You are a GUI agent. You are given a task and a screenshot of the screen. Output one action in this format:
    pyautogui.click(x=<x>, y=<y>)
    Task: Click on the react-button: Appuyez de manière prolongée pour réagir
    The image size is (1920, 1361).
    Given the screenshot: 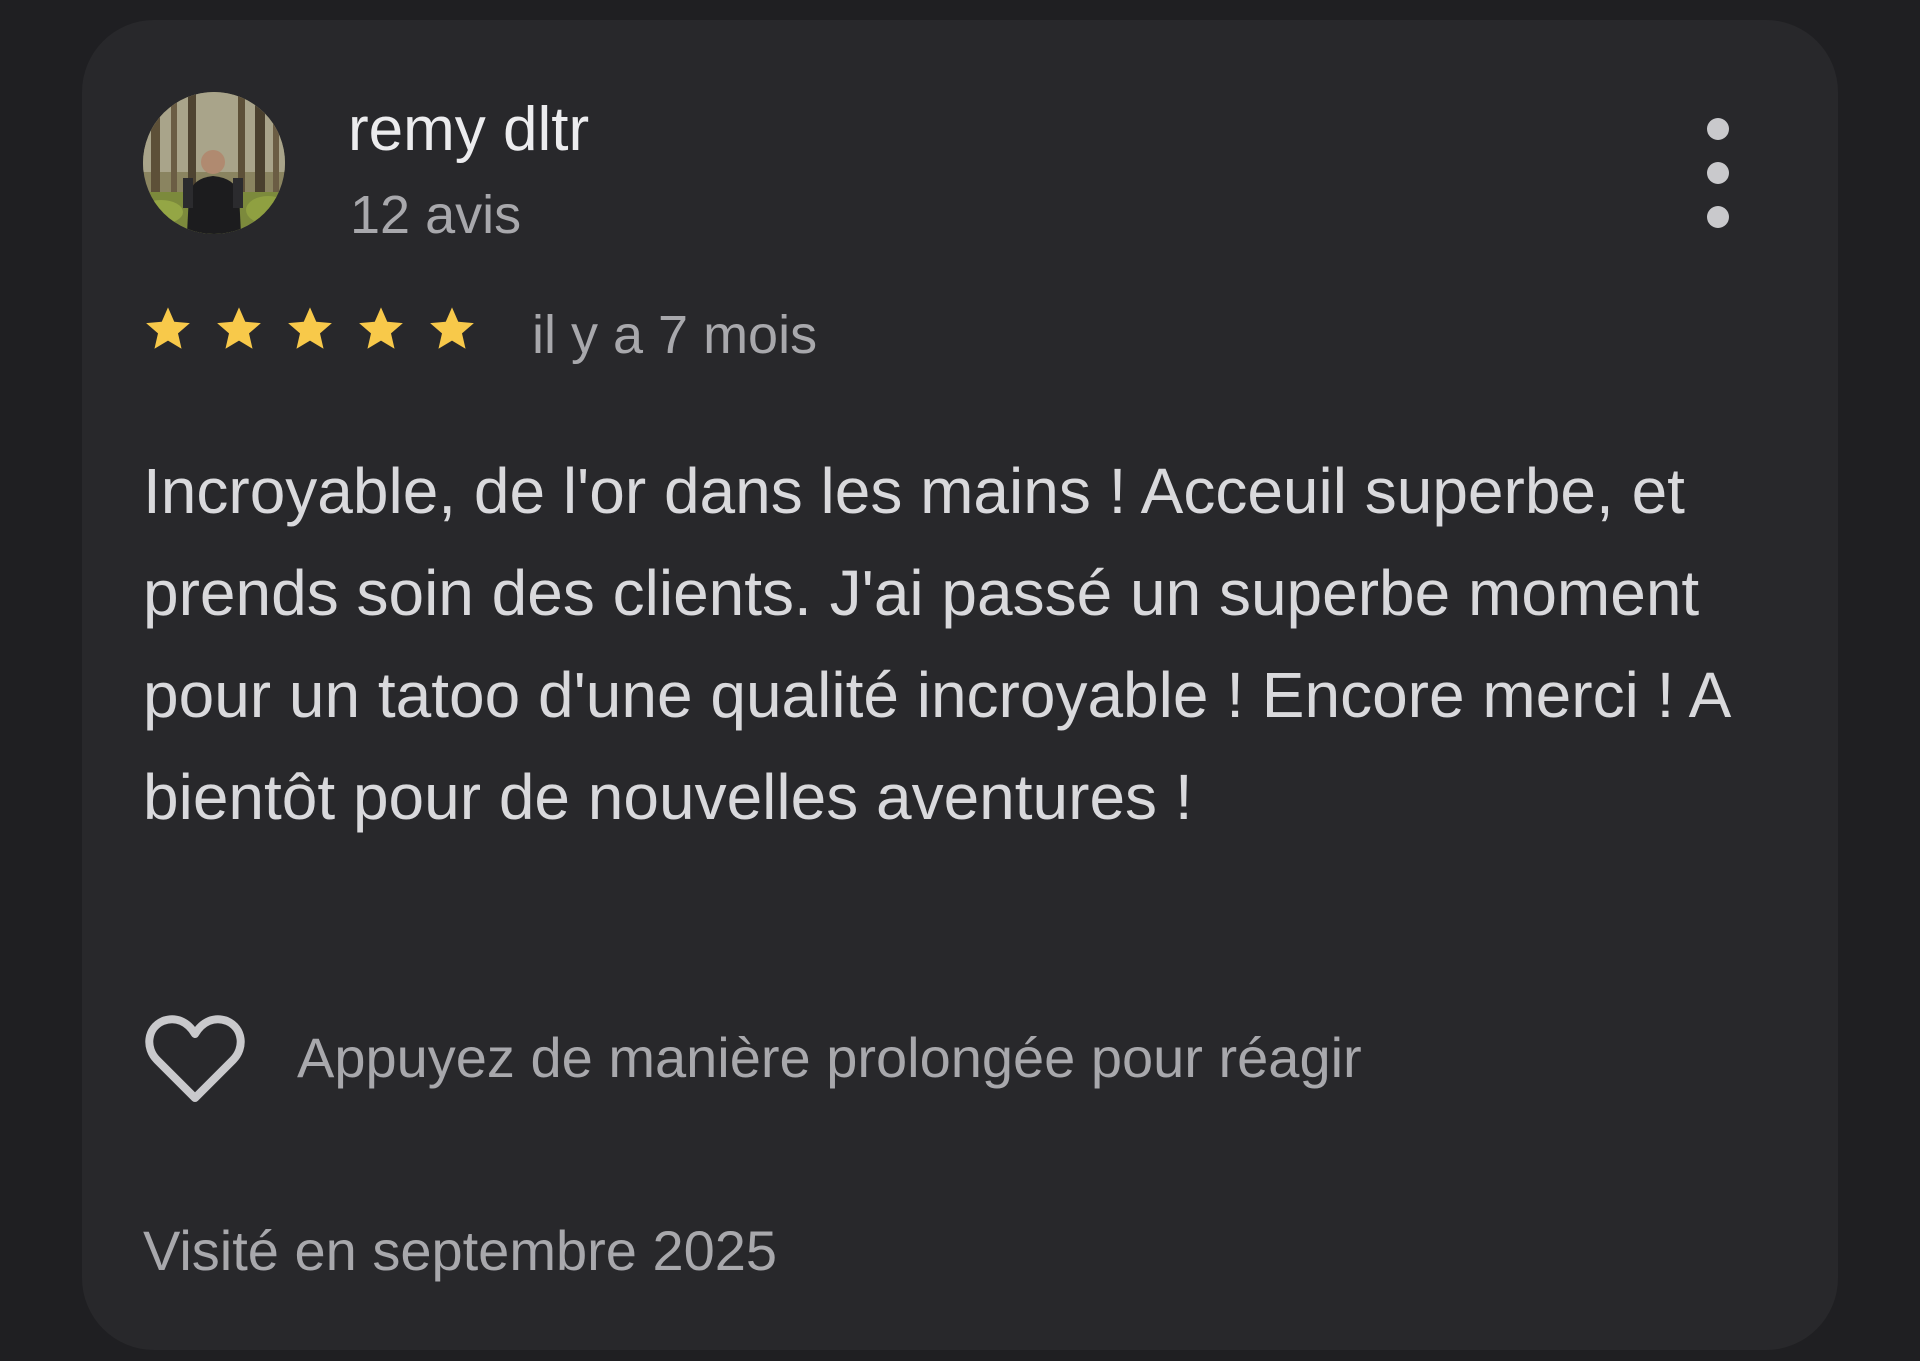 What is the action you would take?
    pyautogui.click(x=752, y=1058)
    